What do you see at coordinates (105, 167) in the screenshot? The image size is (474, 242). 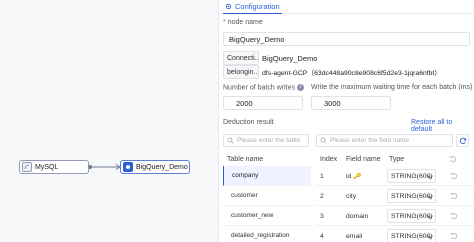 I see `edge-mysql-to-bigquery` at bounding box center [105, 167].